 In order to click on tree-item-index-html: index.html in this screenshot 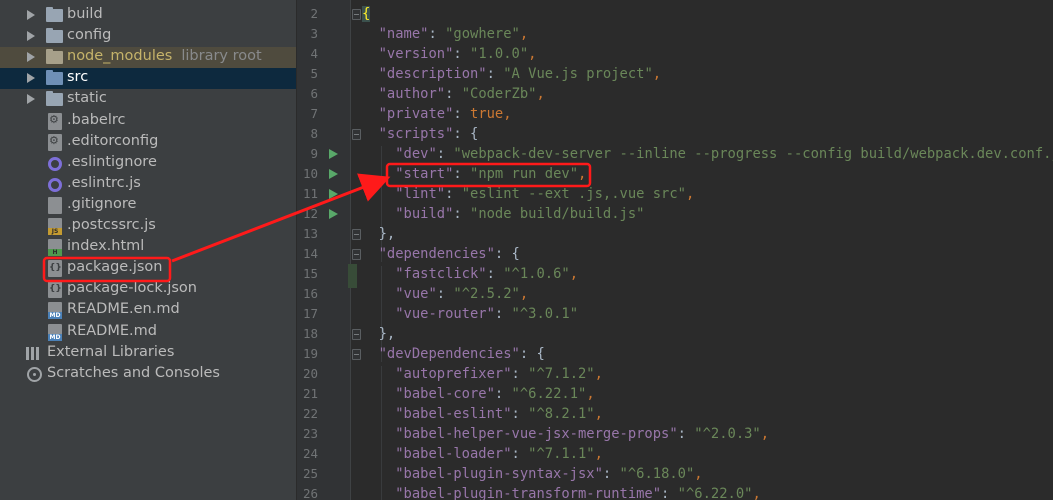, I will do `click(148, 247)`.